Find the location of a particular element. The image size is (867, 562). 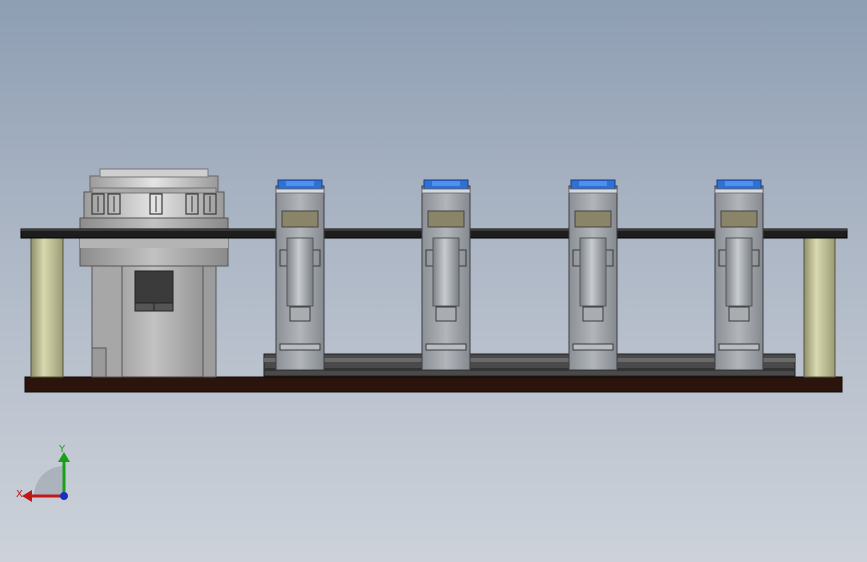

z-axis-dot is located at coordinates (64, 496).